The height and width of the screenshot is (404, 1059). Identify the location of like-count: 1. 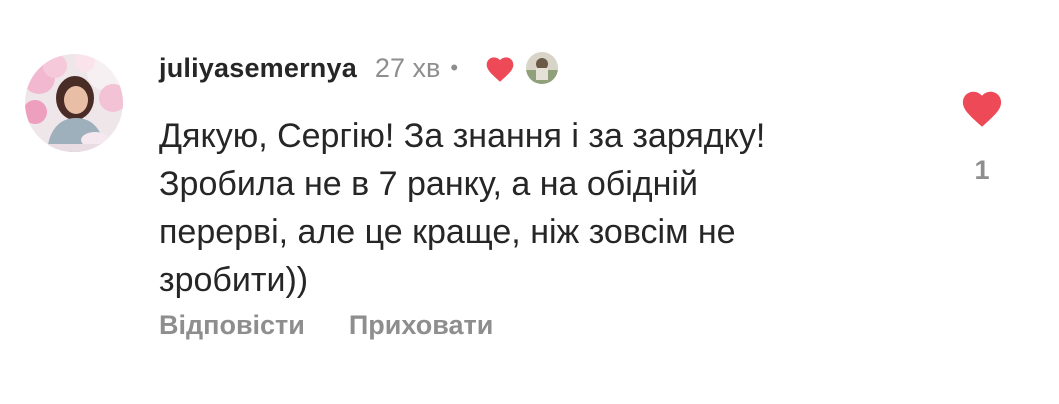
(982, 170).